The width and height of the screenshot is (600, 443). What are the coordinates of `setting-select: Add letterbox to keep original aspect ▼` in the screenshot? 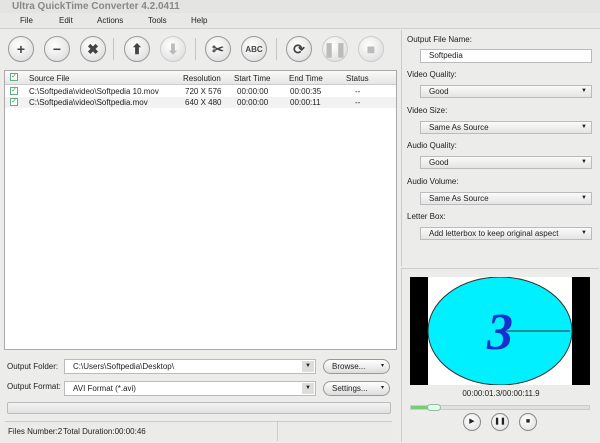 It's located at (506, 233).